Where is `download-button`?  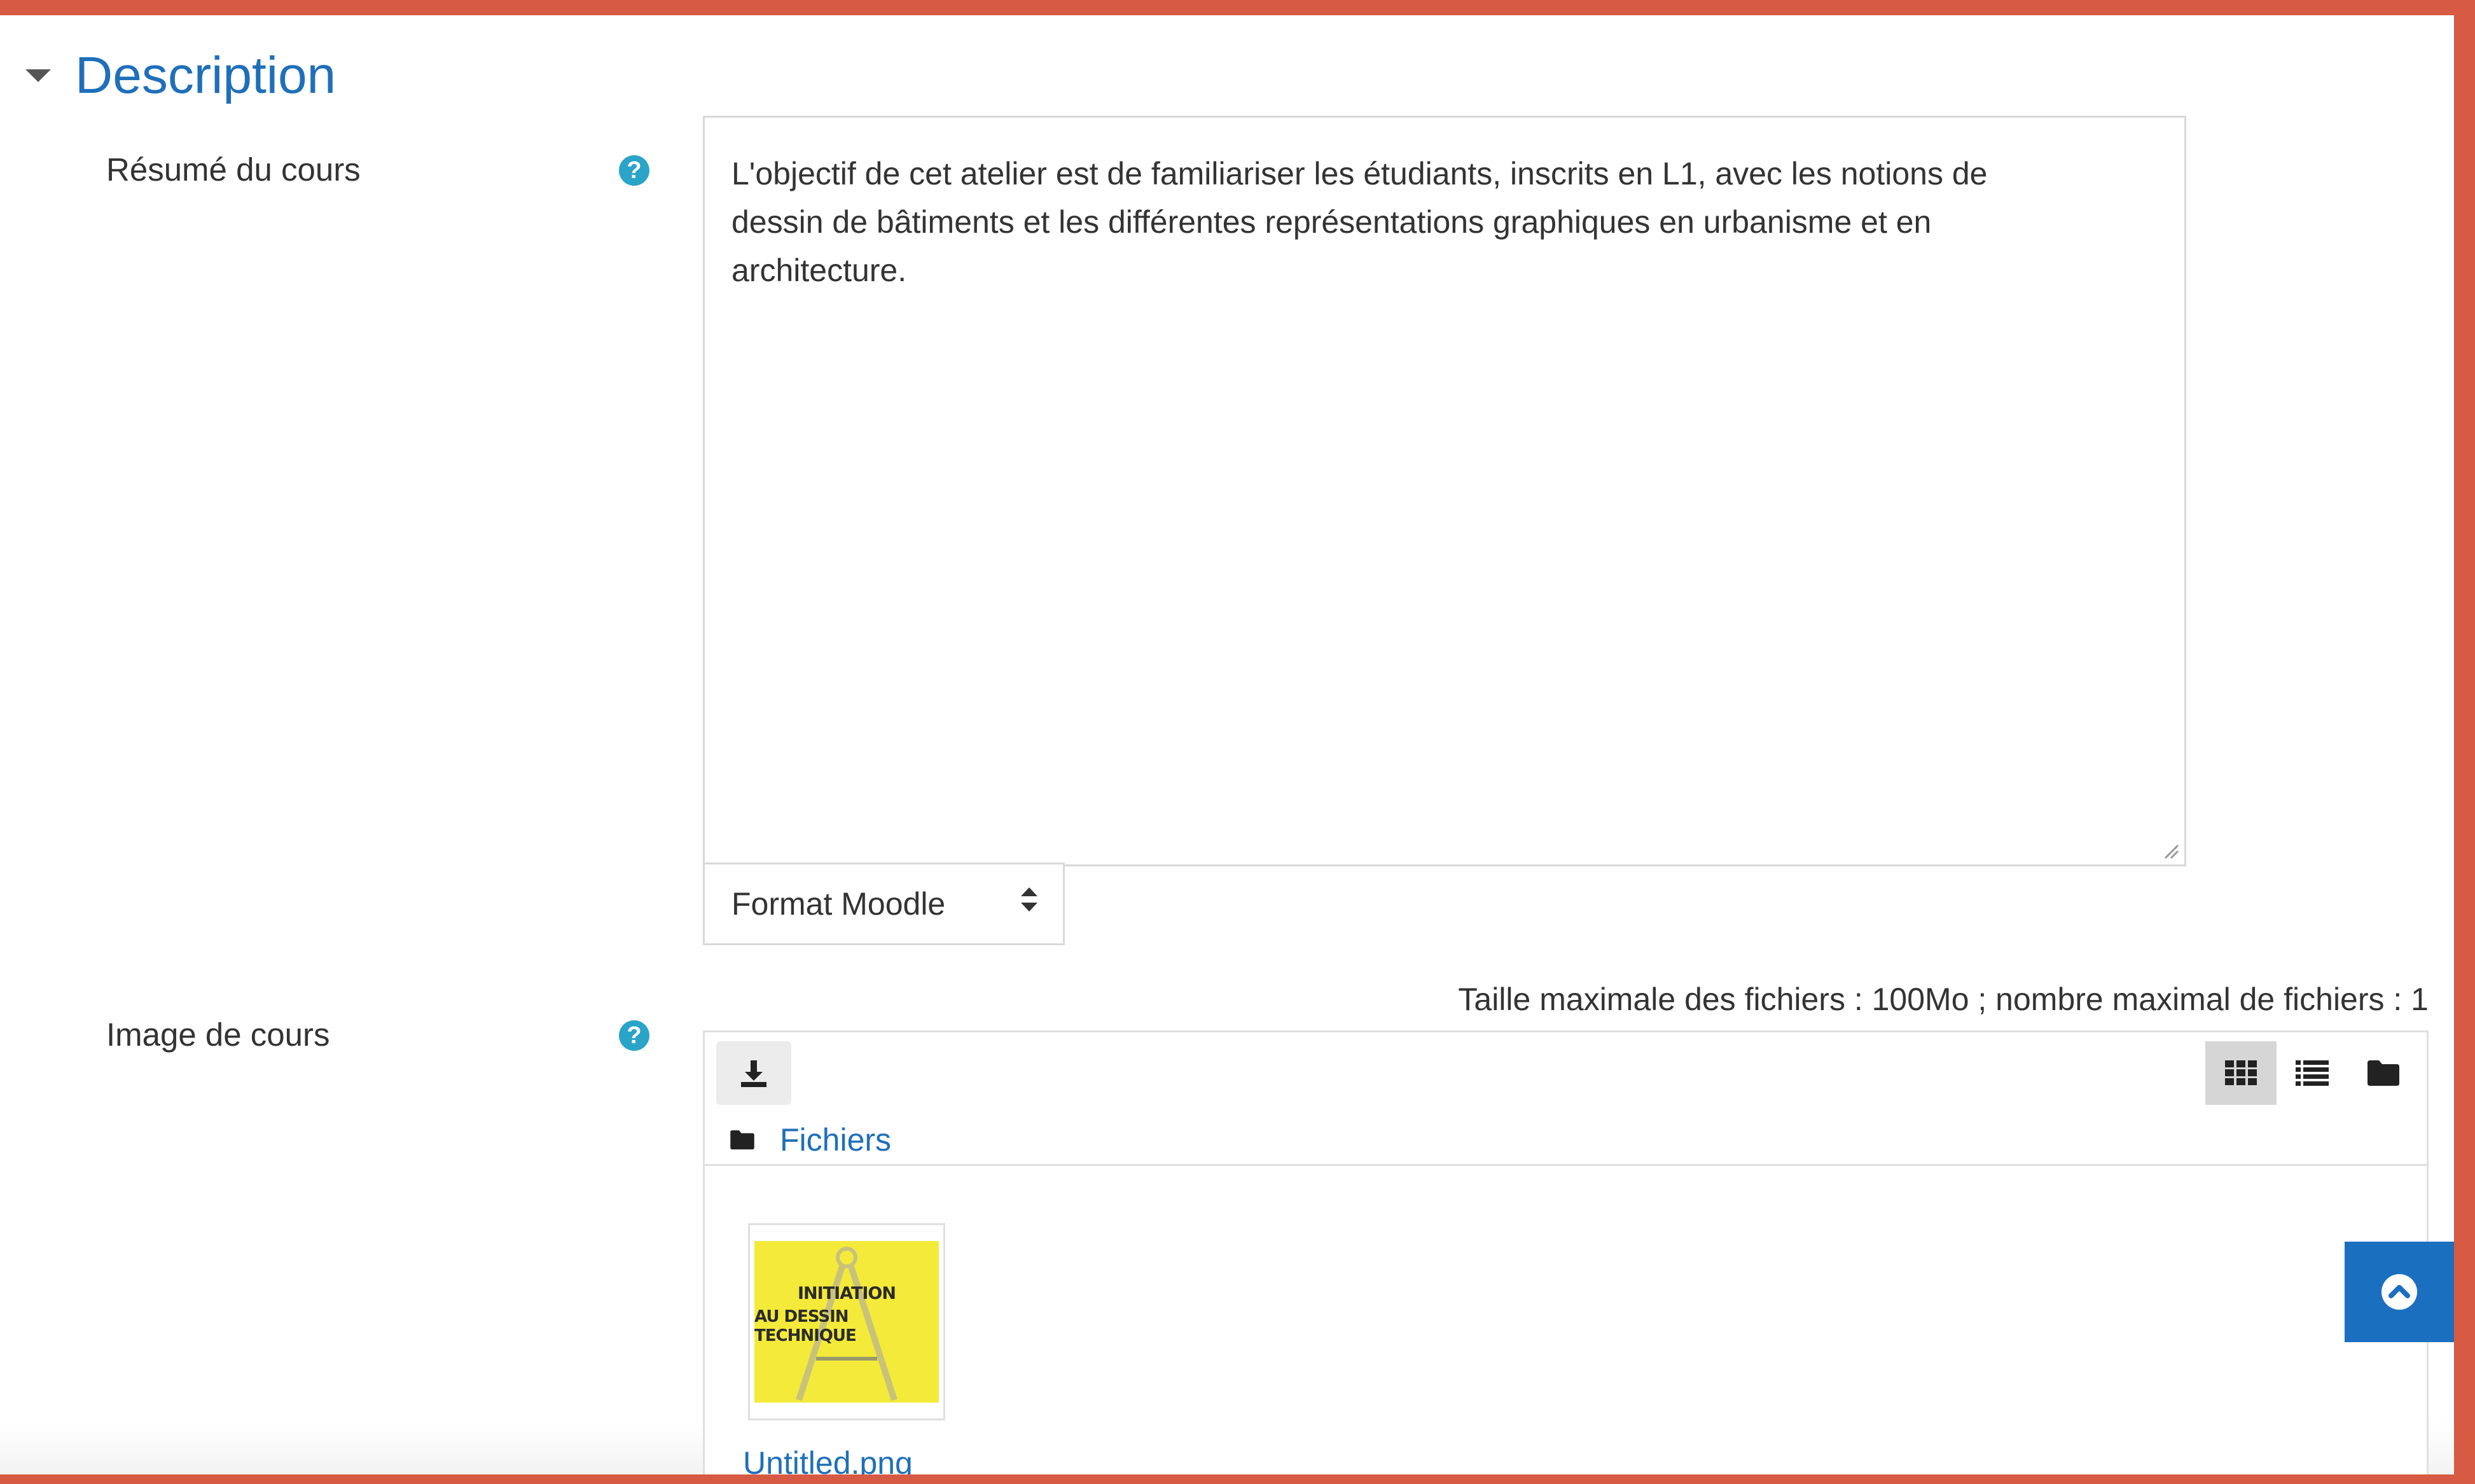
download-button is located at coordinates (753, 1073).